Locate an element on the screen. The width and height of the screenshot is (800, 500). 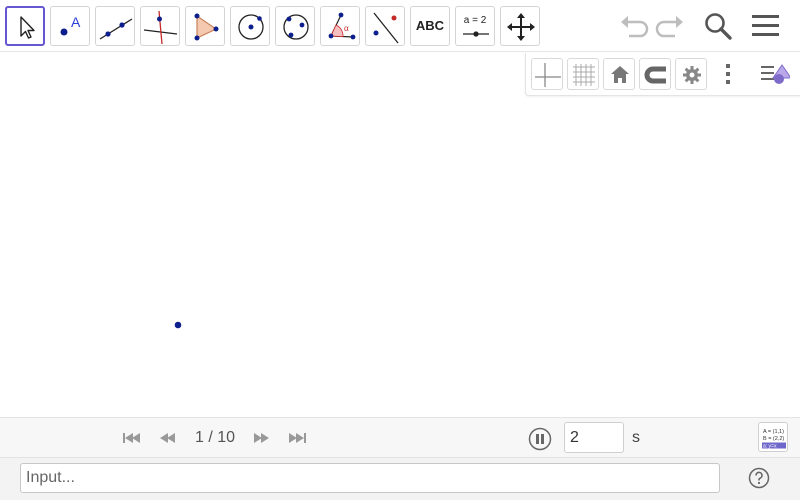
angle-tool: α is located at coordinates (340, 26).